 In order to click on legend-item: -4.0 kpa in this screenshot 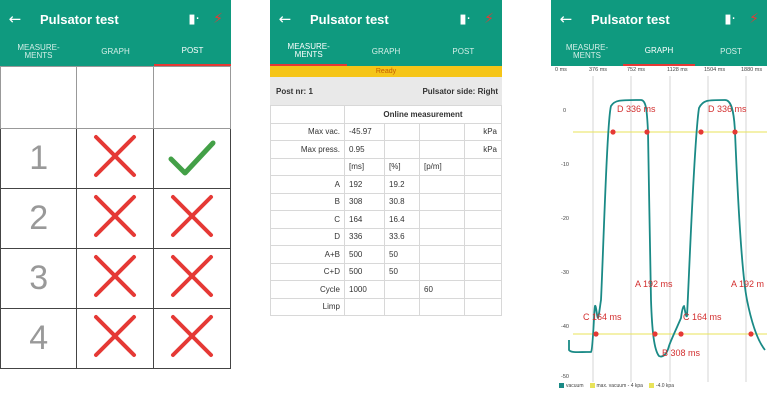, I will do `click(661, 386)`.